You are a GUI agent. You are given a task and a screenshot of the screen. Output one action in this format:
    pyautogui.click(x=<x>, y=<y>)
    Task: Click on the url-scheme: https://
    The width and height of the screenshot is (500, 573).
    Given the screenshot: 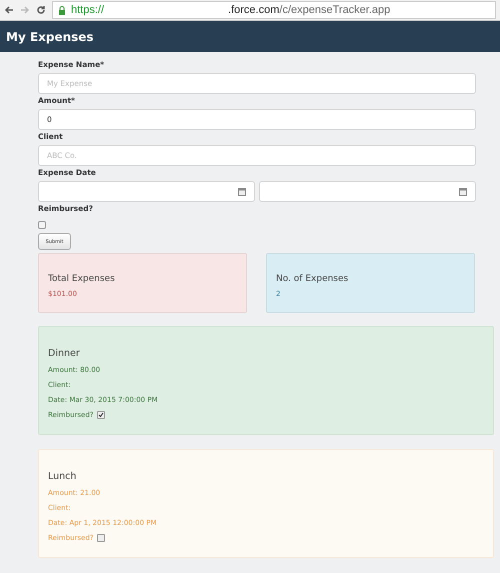 What is the action you would take?
    pyautogui.click(x=87, y=10)
    